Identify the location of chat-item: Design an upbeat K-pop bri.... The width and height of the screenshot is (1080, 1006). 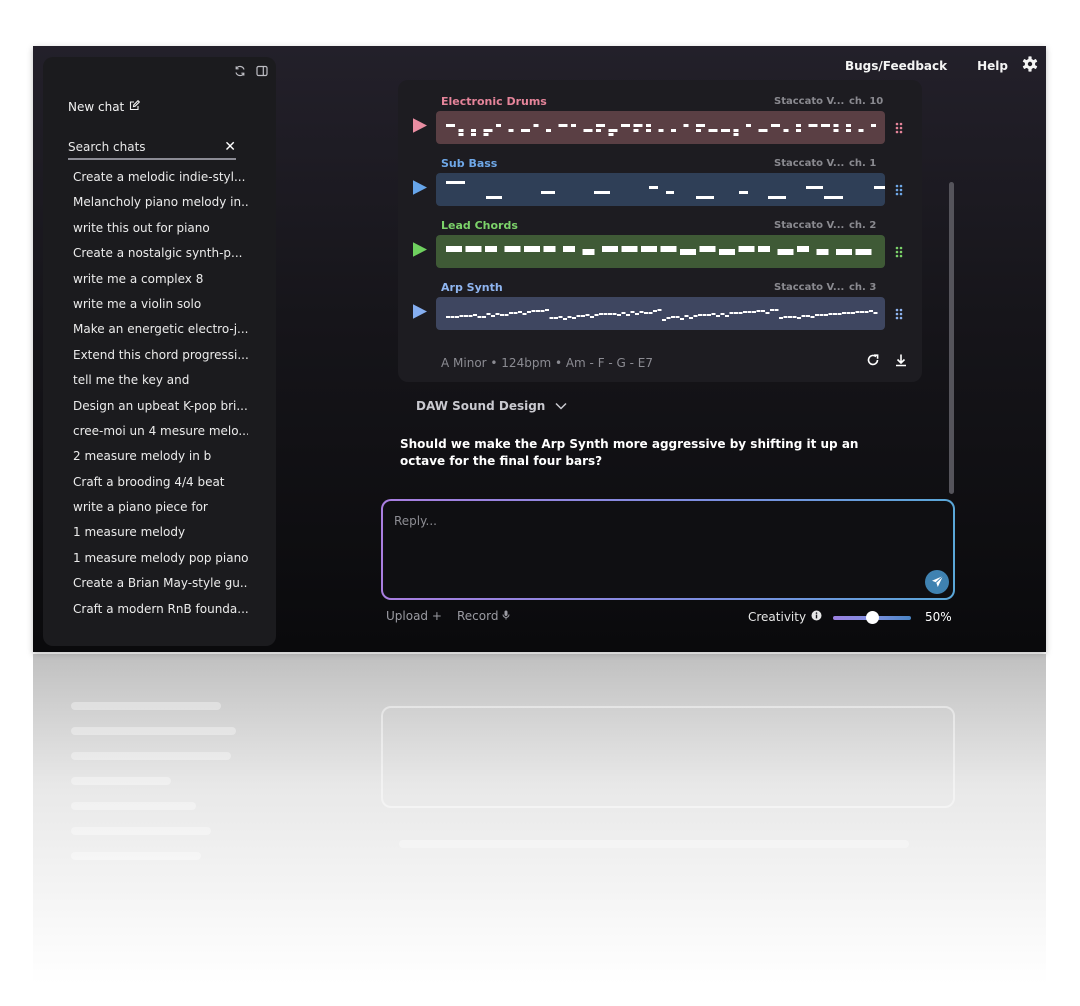
(160, 406).